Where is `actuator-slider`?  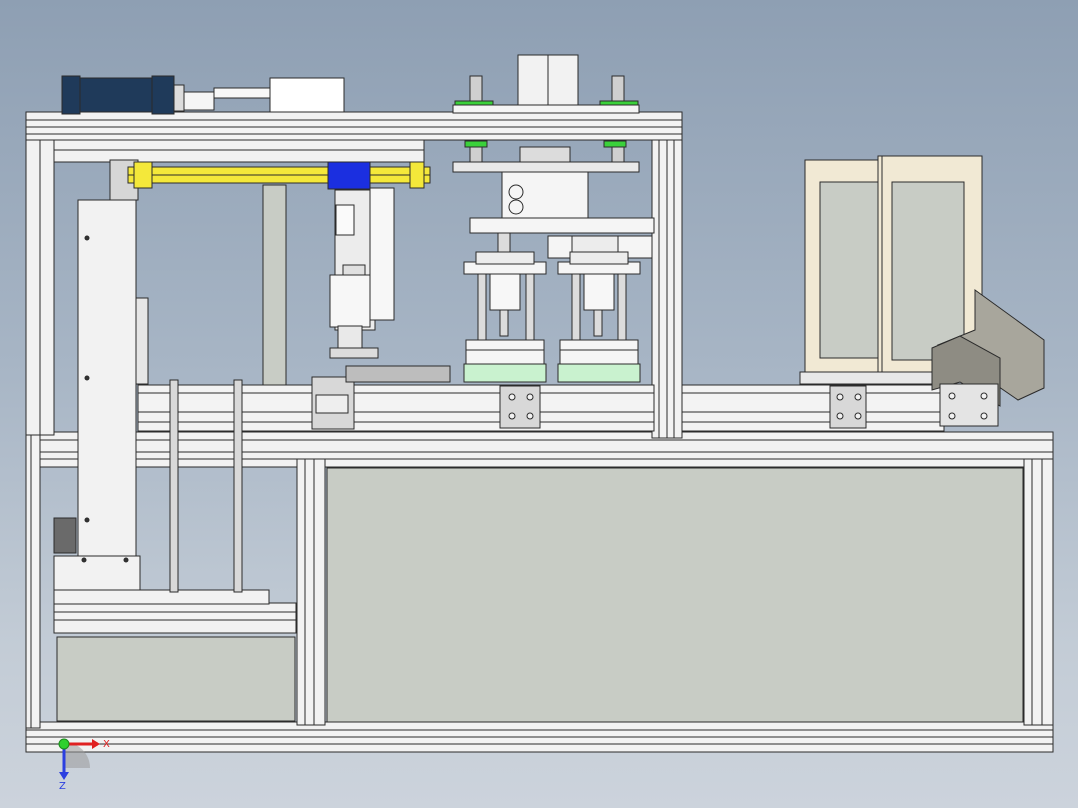
actuator-slider is located at coordinates (349, 175).